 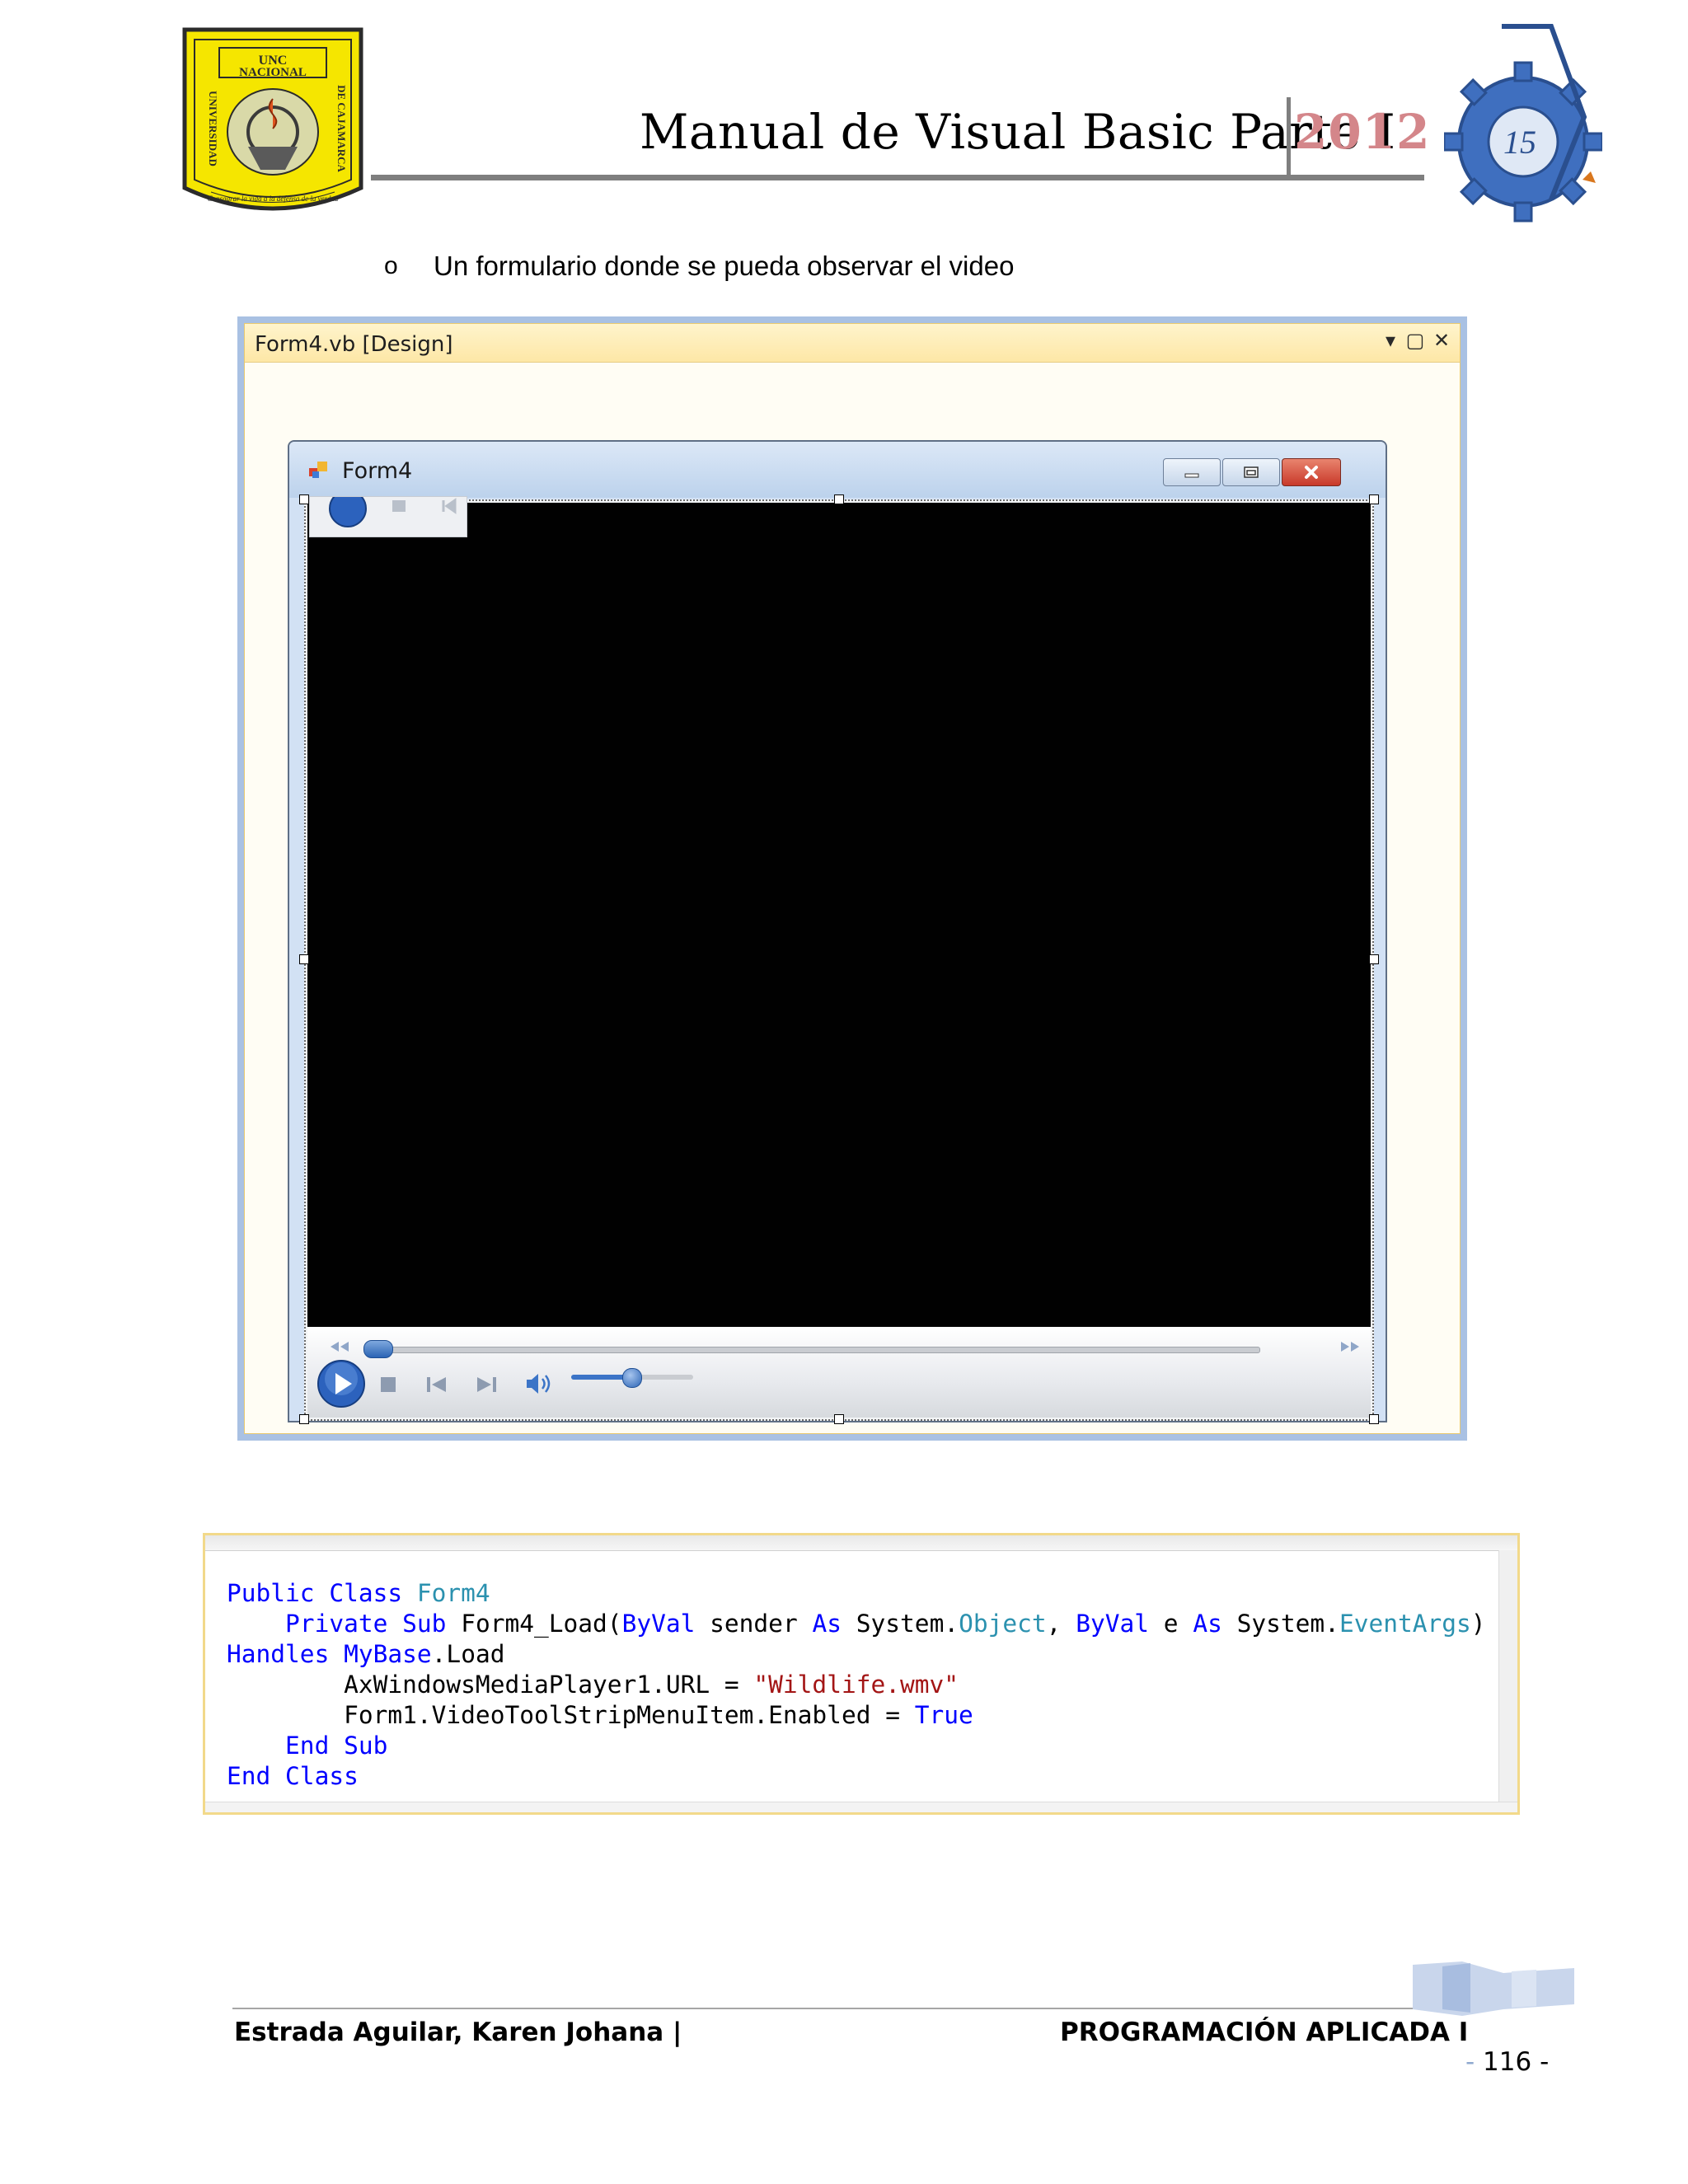 What do you see at coordinates (1289, 136) in the screenshot?
I see `title-separator` at bounding box center [1289, 136].